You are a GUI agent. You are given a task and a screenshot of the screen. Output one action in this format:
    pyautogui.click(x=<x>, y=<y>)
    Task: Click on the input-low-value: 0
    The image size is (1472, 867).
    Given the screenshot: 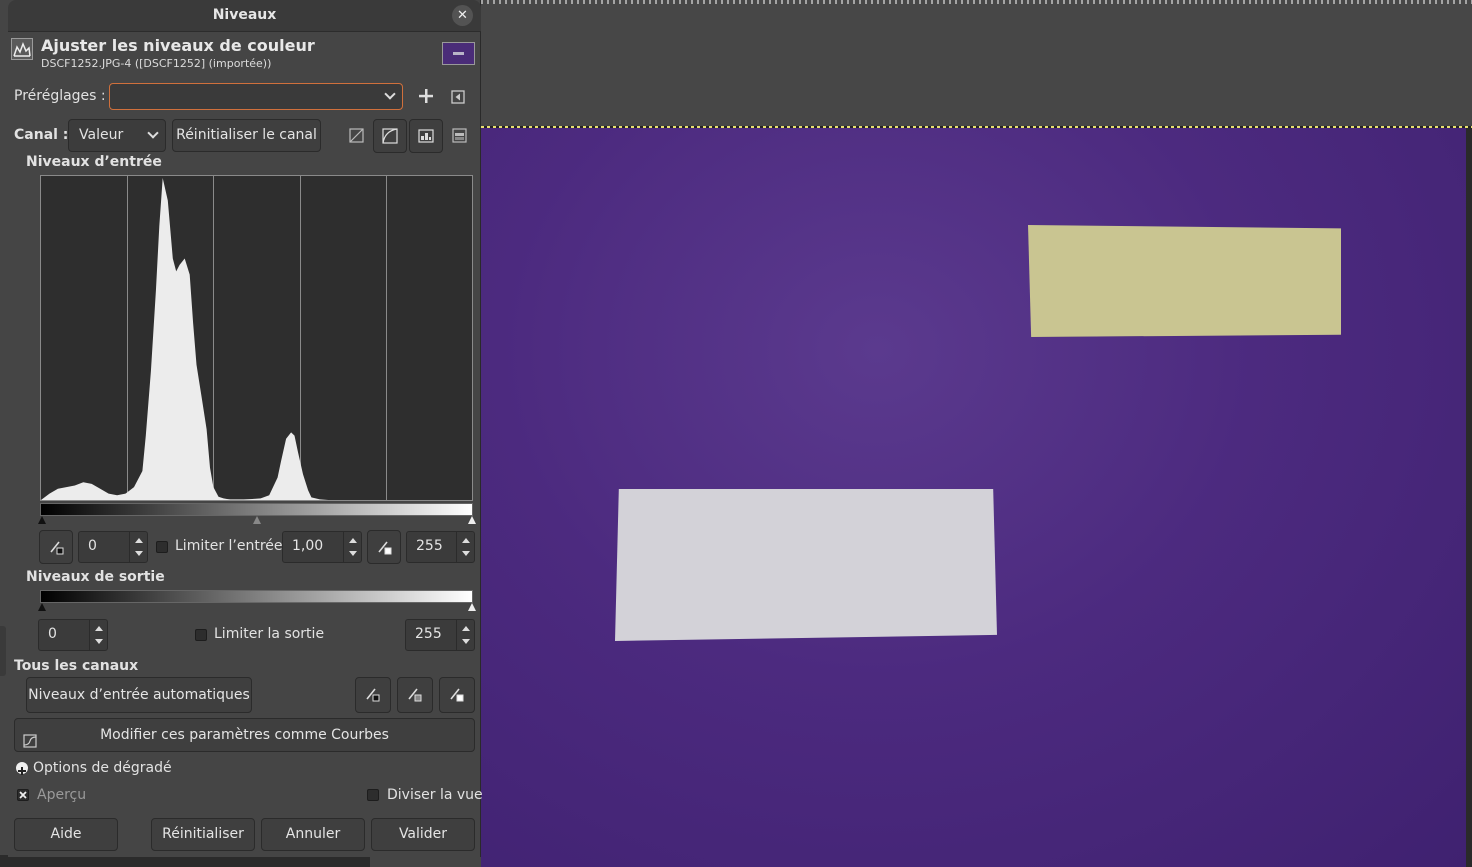 What is the action you would take?
    pyautogui.click(x=92, y=546)
    